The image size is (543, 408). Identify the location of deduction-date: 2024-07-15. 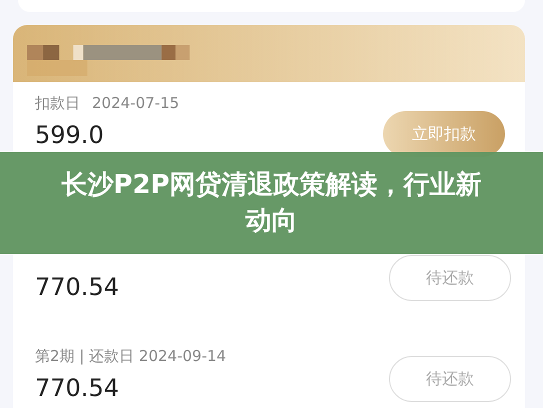
(136, 103).